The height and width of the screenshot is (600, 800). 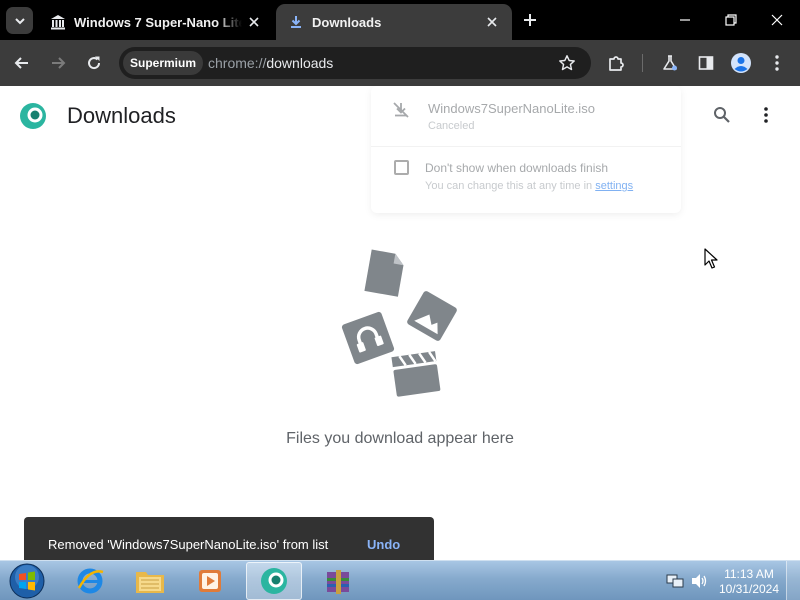 I want to click on labs-button, so click(x=670, y=63).